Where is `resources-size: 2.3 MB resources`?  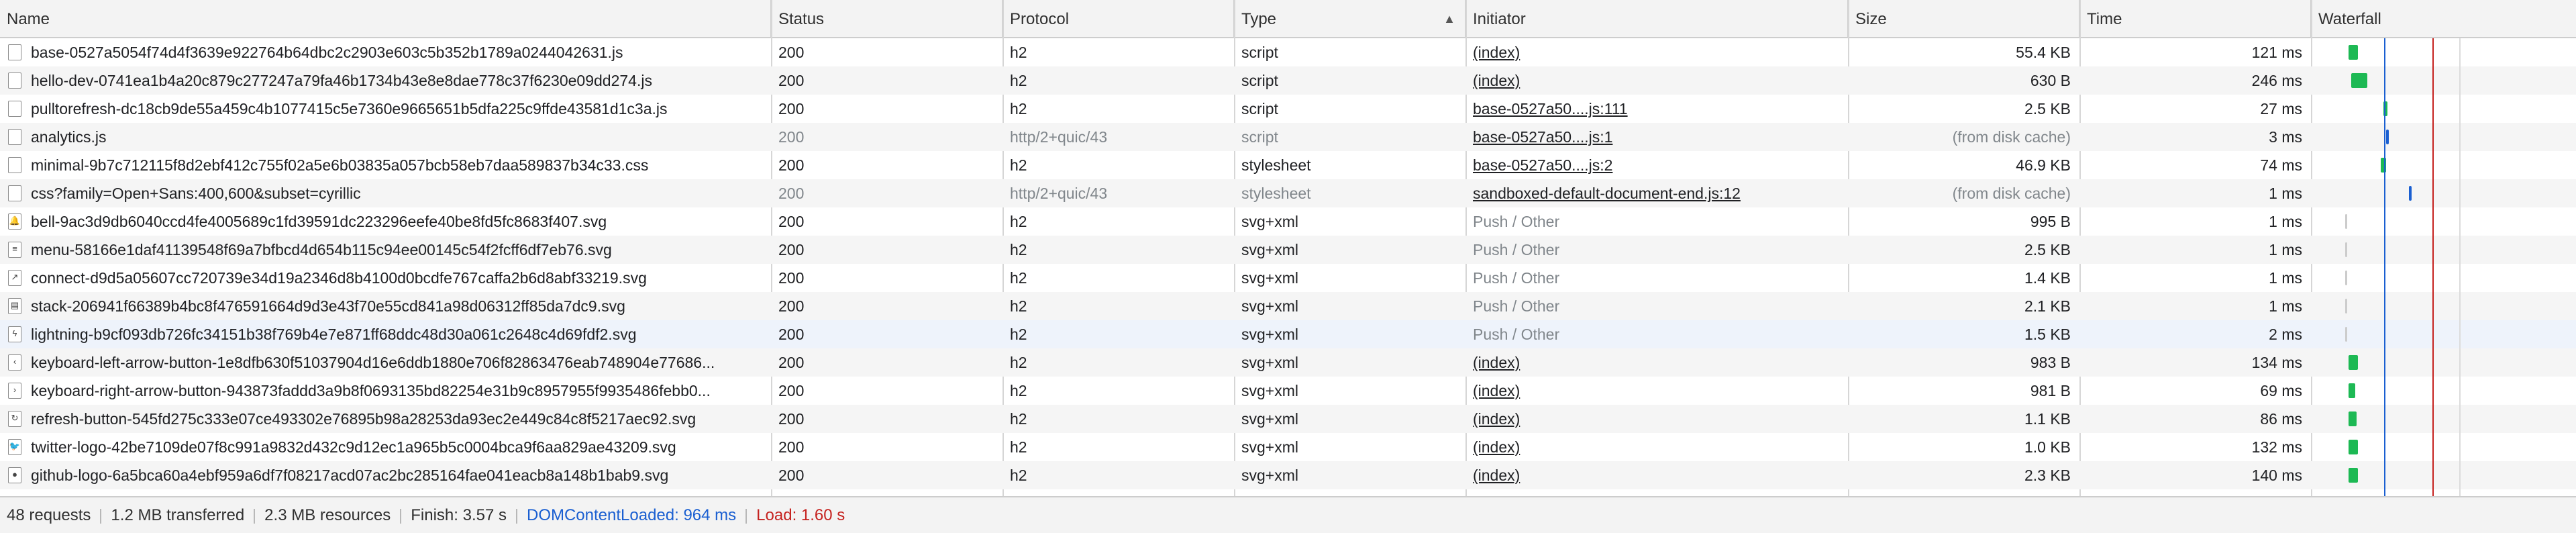 resources-size: 2.3 MB resources is located at coordinates (327, 515).